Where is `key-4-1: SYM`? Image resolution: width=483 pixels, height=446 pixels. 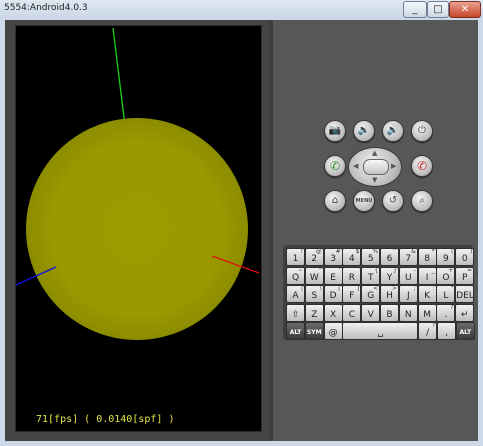
key-4-1: SYM is located at coordinates (314, 331).